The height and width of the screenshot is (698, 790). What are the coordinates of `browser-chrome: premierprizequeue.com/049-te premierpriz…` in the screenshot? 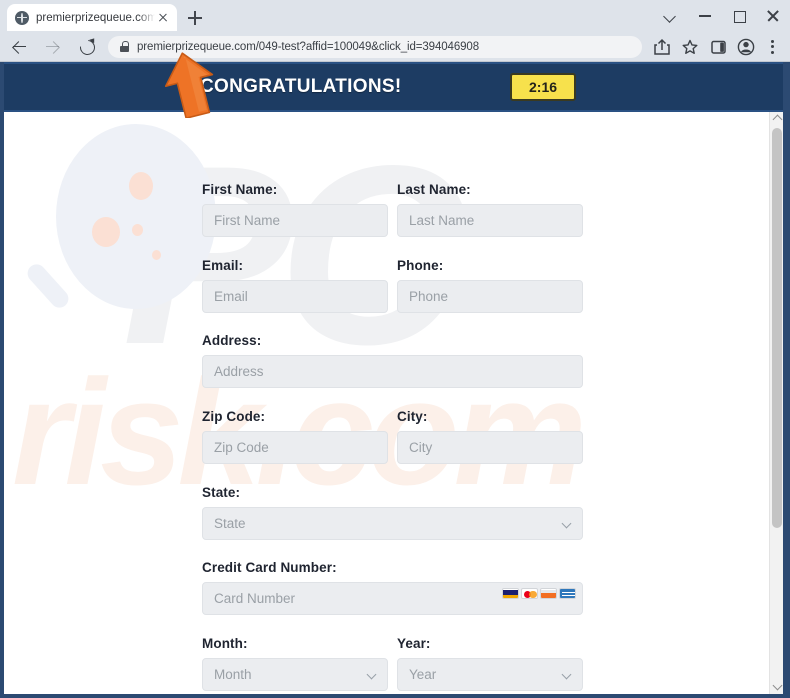 It's located at (395, 31).